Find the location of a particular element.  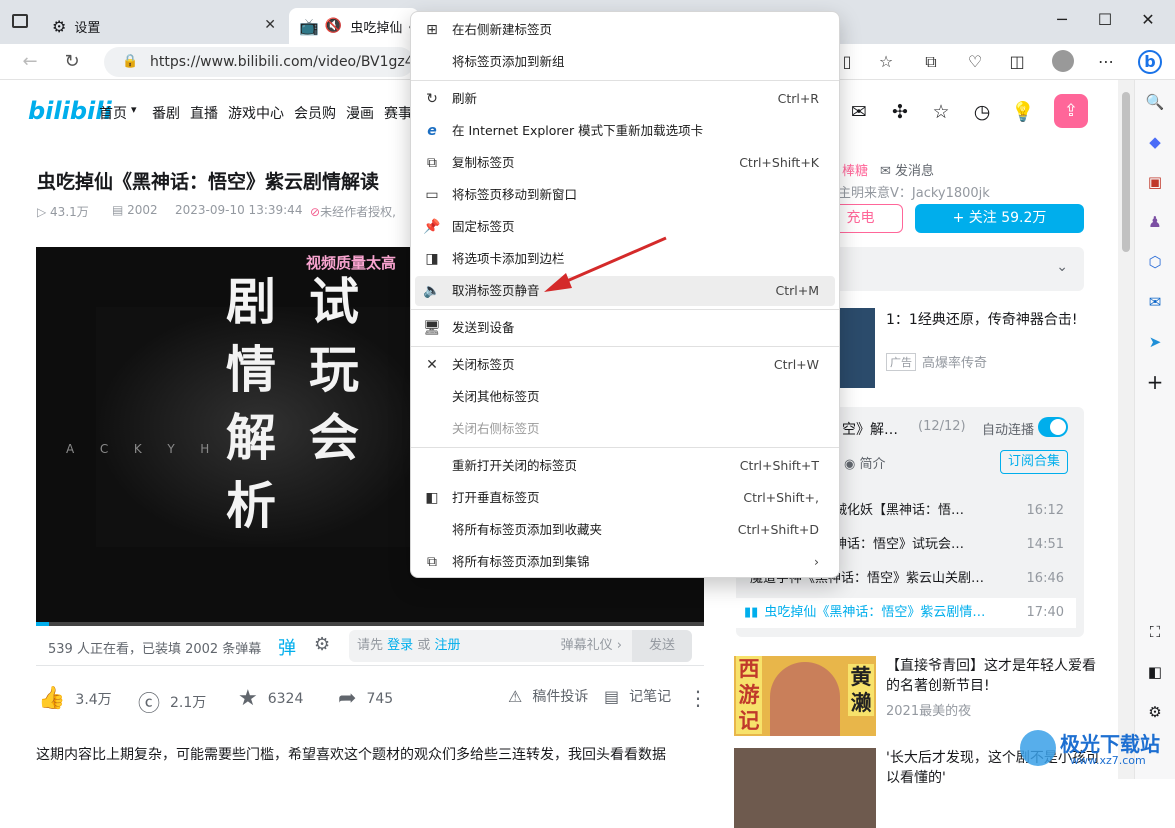

search-icon: 🔍 is located at coordinates (1155, 102).